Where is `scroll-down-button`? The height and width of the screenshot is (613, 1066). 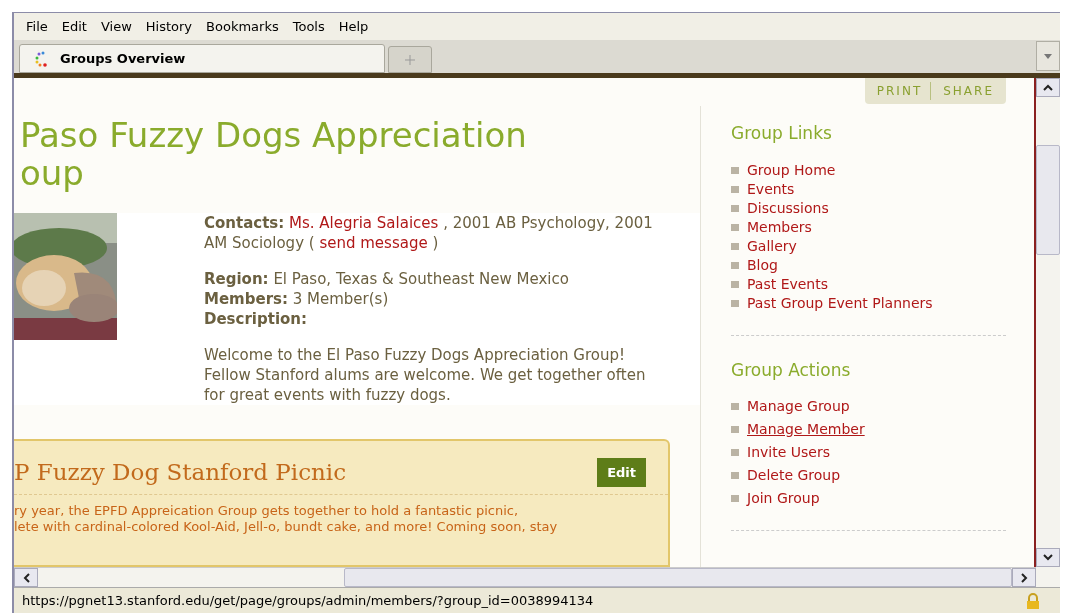
scroll-down-button is located at coordinates (1048, 557).